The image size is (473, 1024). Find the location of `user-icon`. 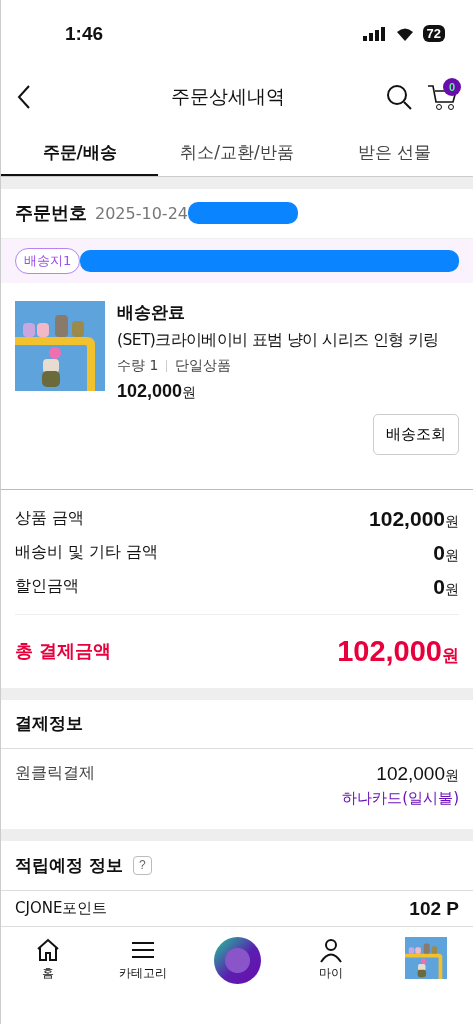

user-icon is located at coordinates (331, 950).